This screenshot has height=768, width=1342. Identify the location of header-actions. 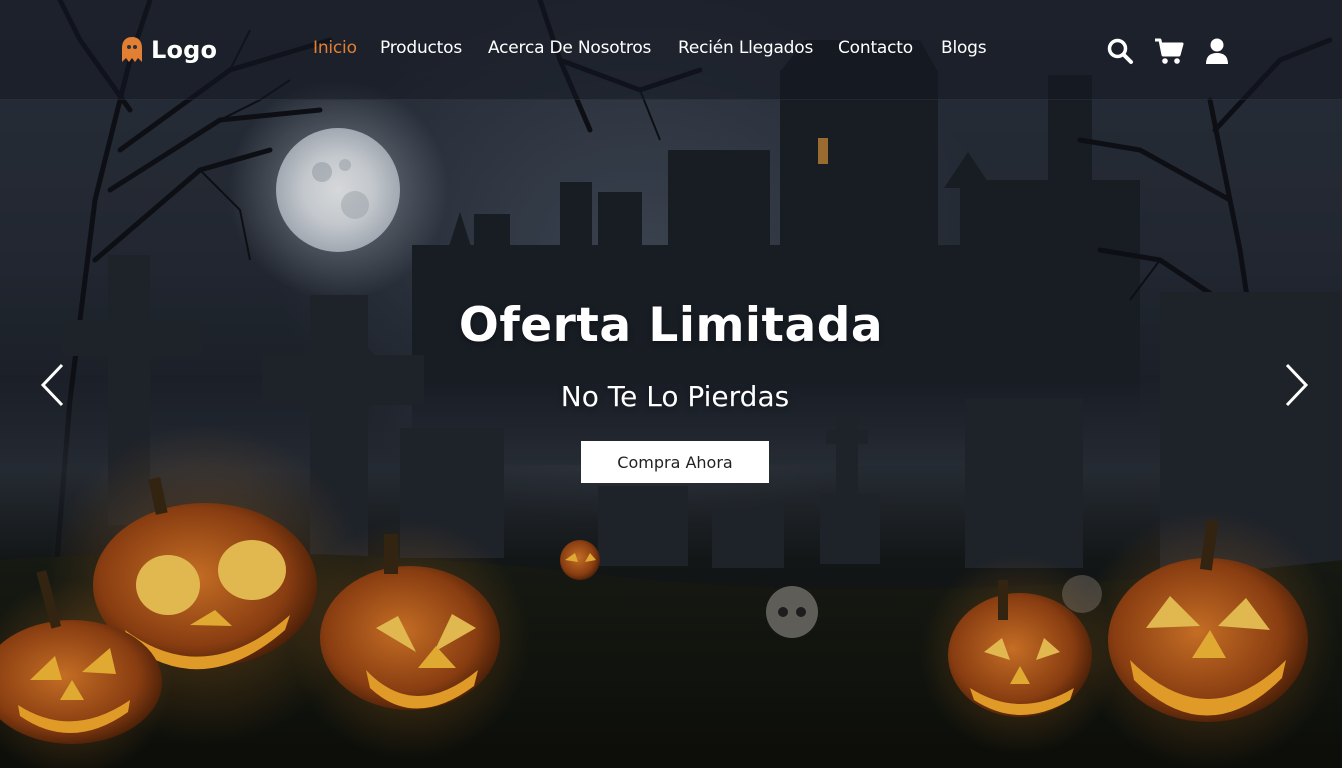
(1170, 51).